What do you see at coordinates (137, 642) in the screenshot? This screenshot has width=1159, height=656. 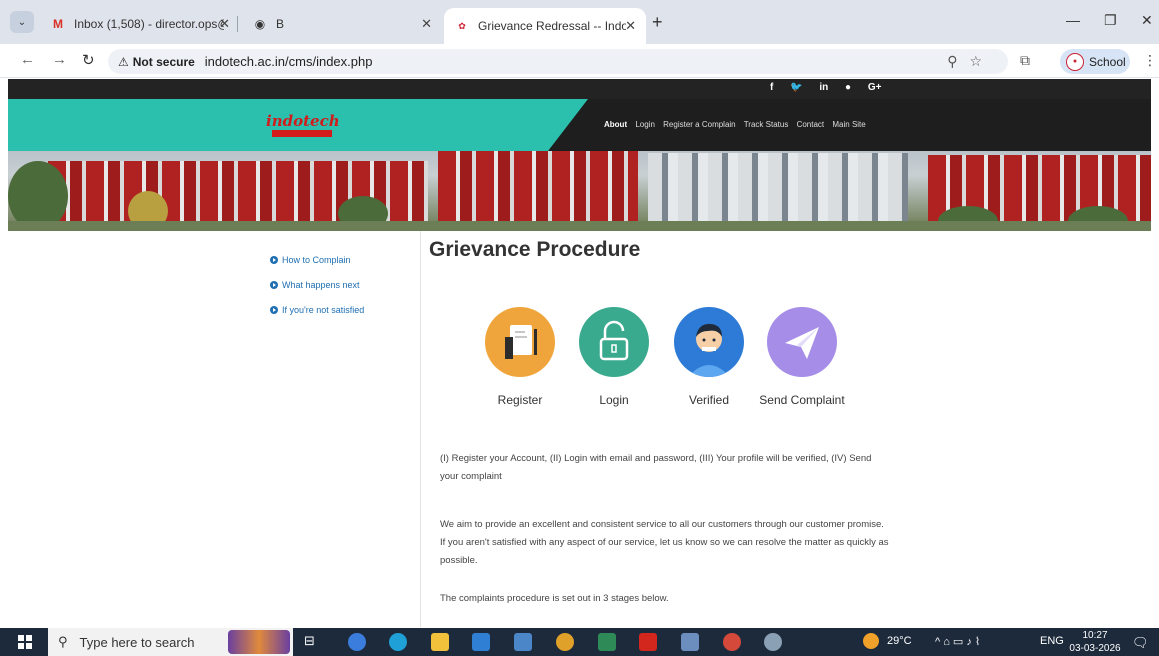 I see `search-placeholder: Type here to search` at bounding box center [137, 642].